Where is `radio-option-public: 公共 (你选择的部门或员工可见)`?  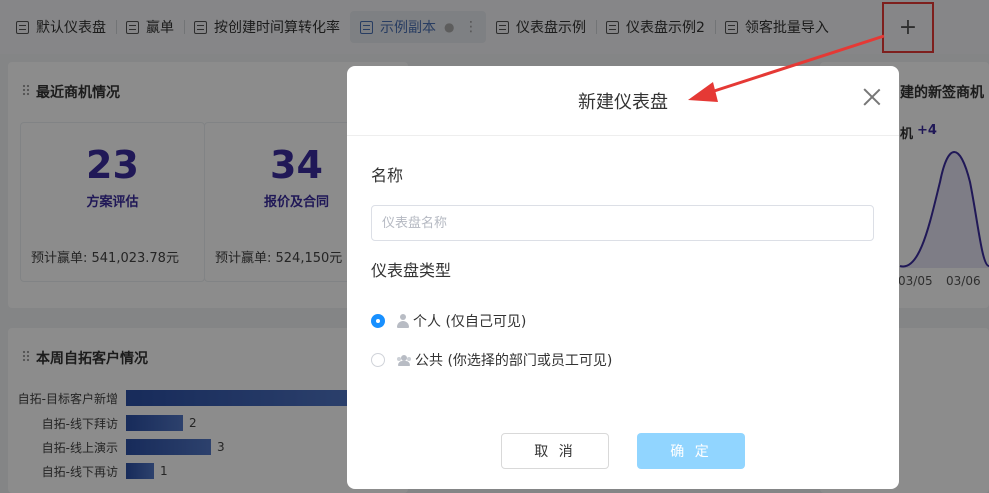
radio-option-public: 公共 (你选择的部门或员工可见) is located at coordinates (491, 360).